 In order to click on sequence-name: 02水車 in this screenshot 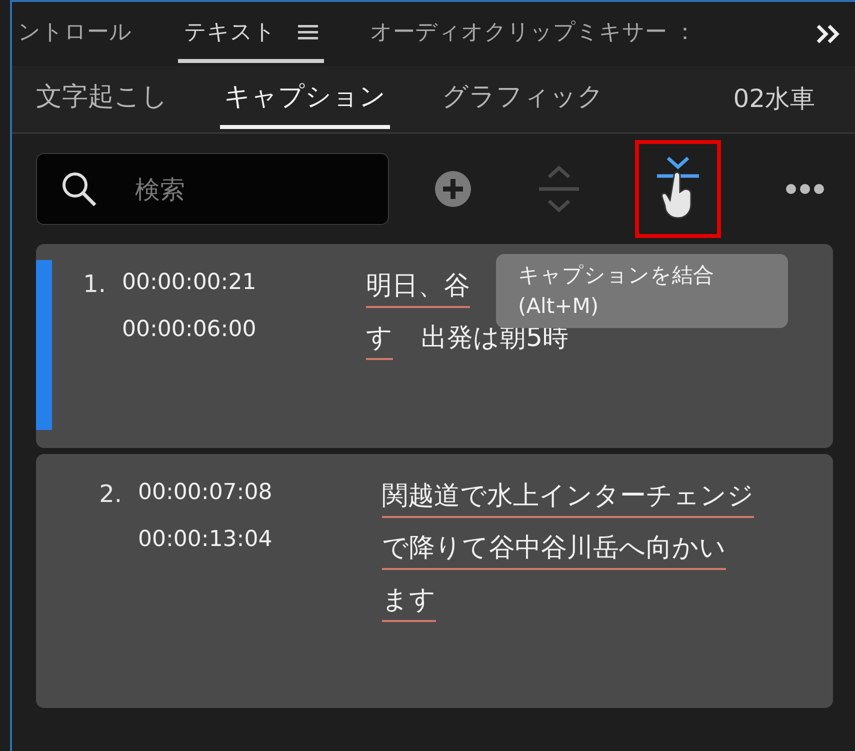, I will do `click(774, 99)`.